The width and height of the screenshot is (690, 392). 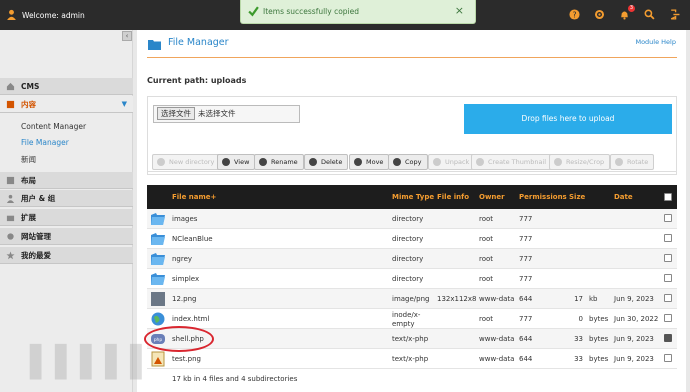 What do you see at coordinates (412, 279) in the screenshot?
I see `table-row: simplex directory root 777` at bounding box center [412, 279].